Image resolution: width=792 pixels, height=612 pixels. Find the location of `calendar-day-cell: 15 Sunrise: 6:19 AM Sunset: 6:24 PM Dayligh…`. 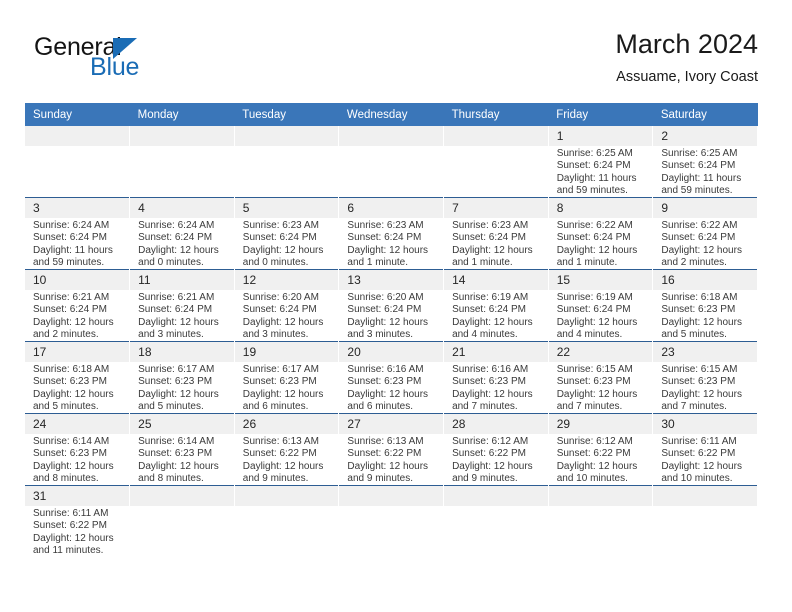

calendar-day-cell: 15 Sunrise: 6:19 AM Sunset: 6:24 PM Dayligh… is located at coordinates (601, 305).